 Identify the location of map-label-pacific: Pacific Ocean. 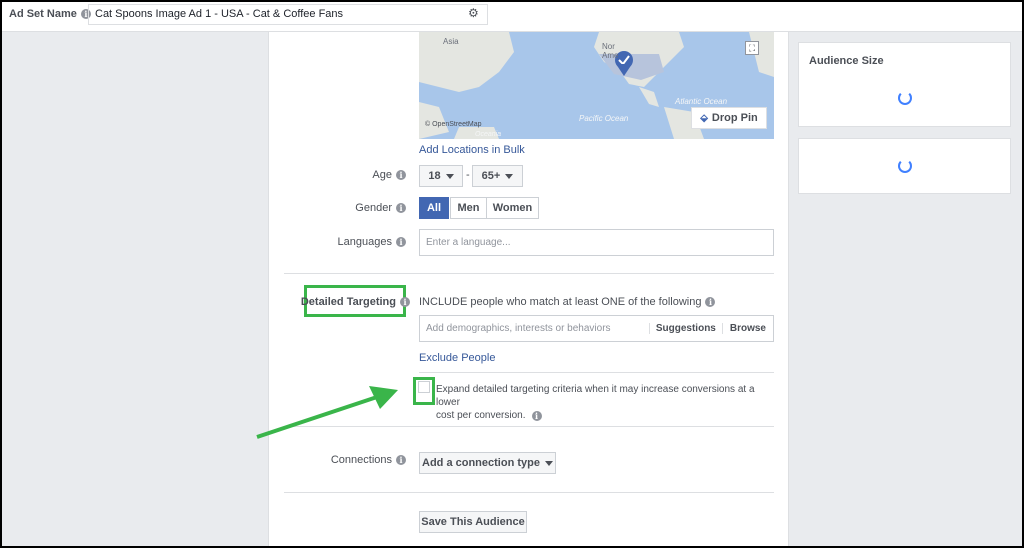
(604, 118).